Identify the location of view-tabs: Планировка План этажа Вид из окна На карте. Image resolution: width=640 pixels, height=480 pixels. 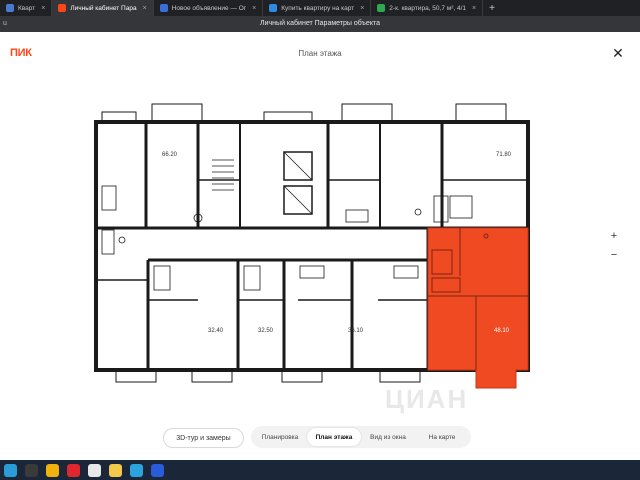
(361, 437).